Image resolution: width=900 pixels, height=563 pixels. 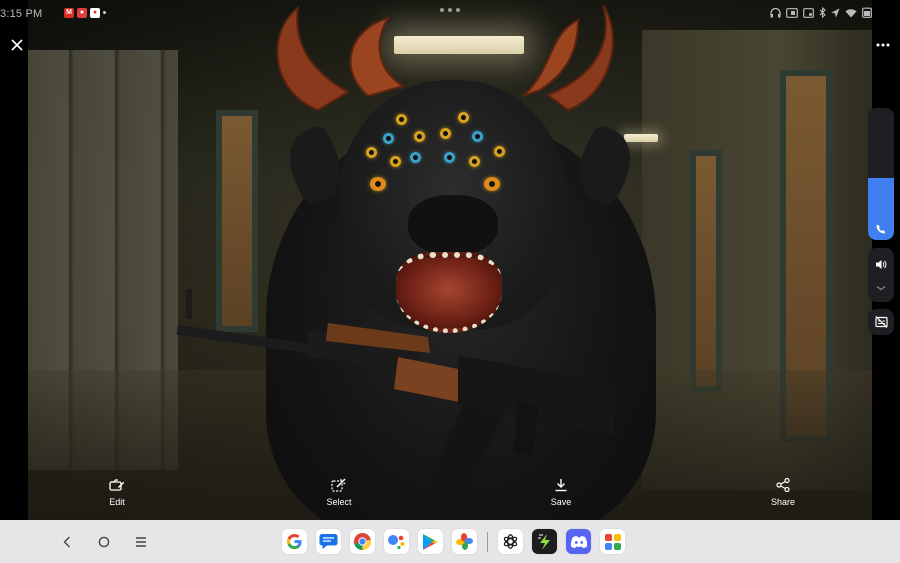 I want to click on select-label: Select, so click(x=339, y=502).